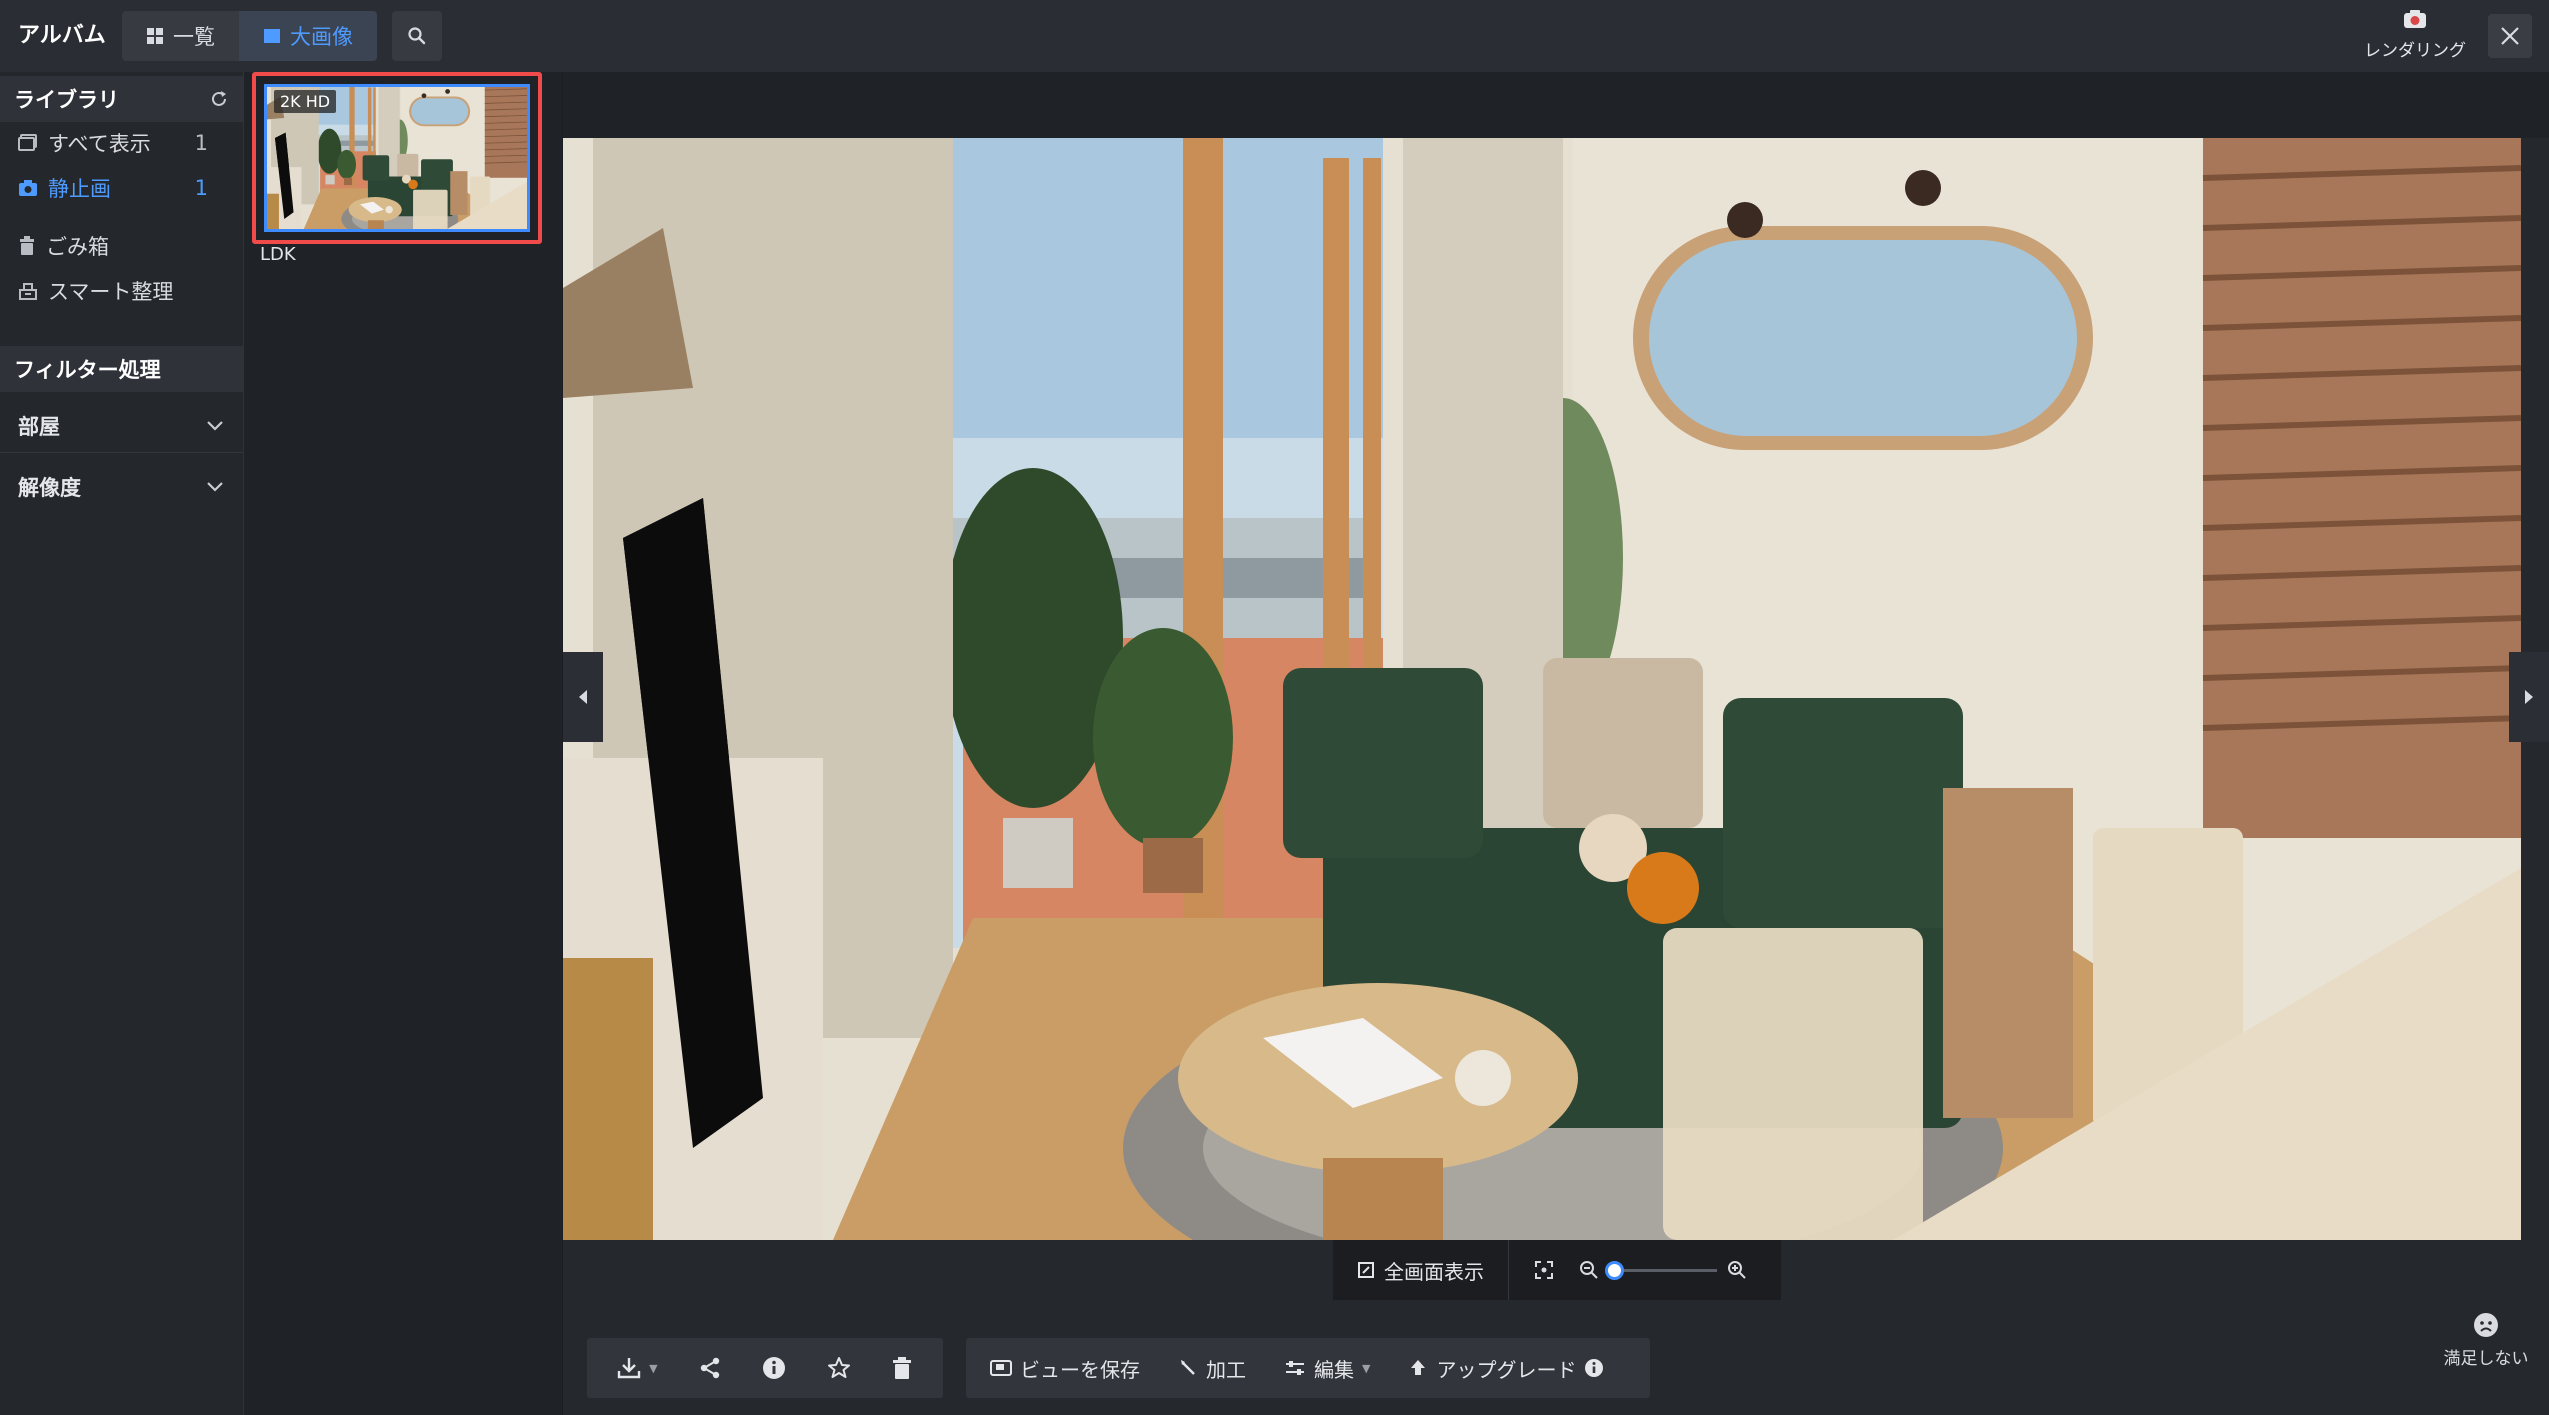 The height and width of the screenshot is (1415, 2549). What do you see at coordinates (99, 144) in the screenshot?
I see `sidebar-item-all-label: すべて表示` at bounding box center [99, 144].